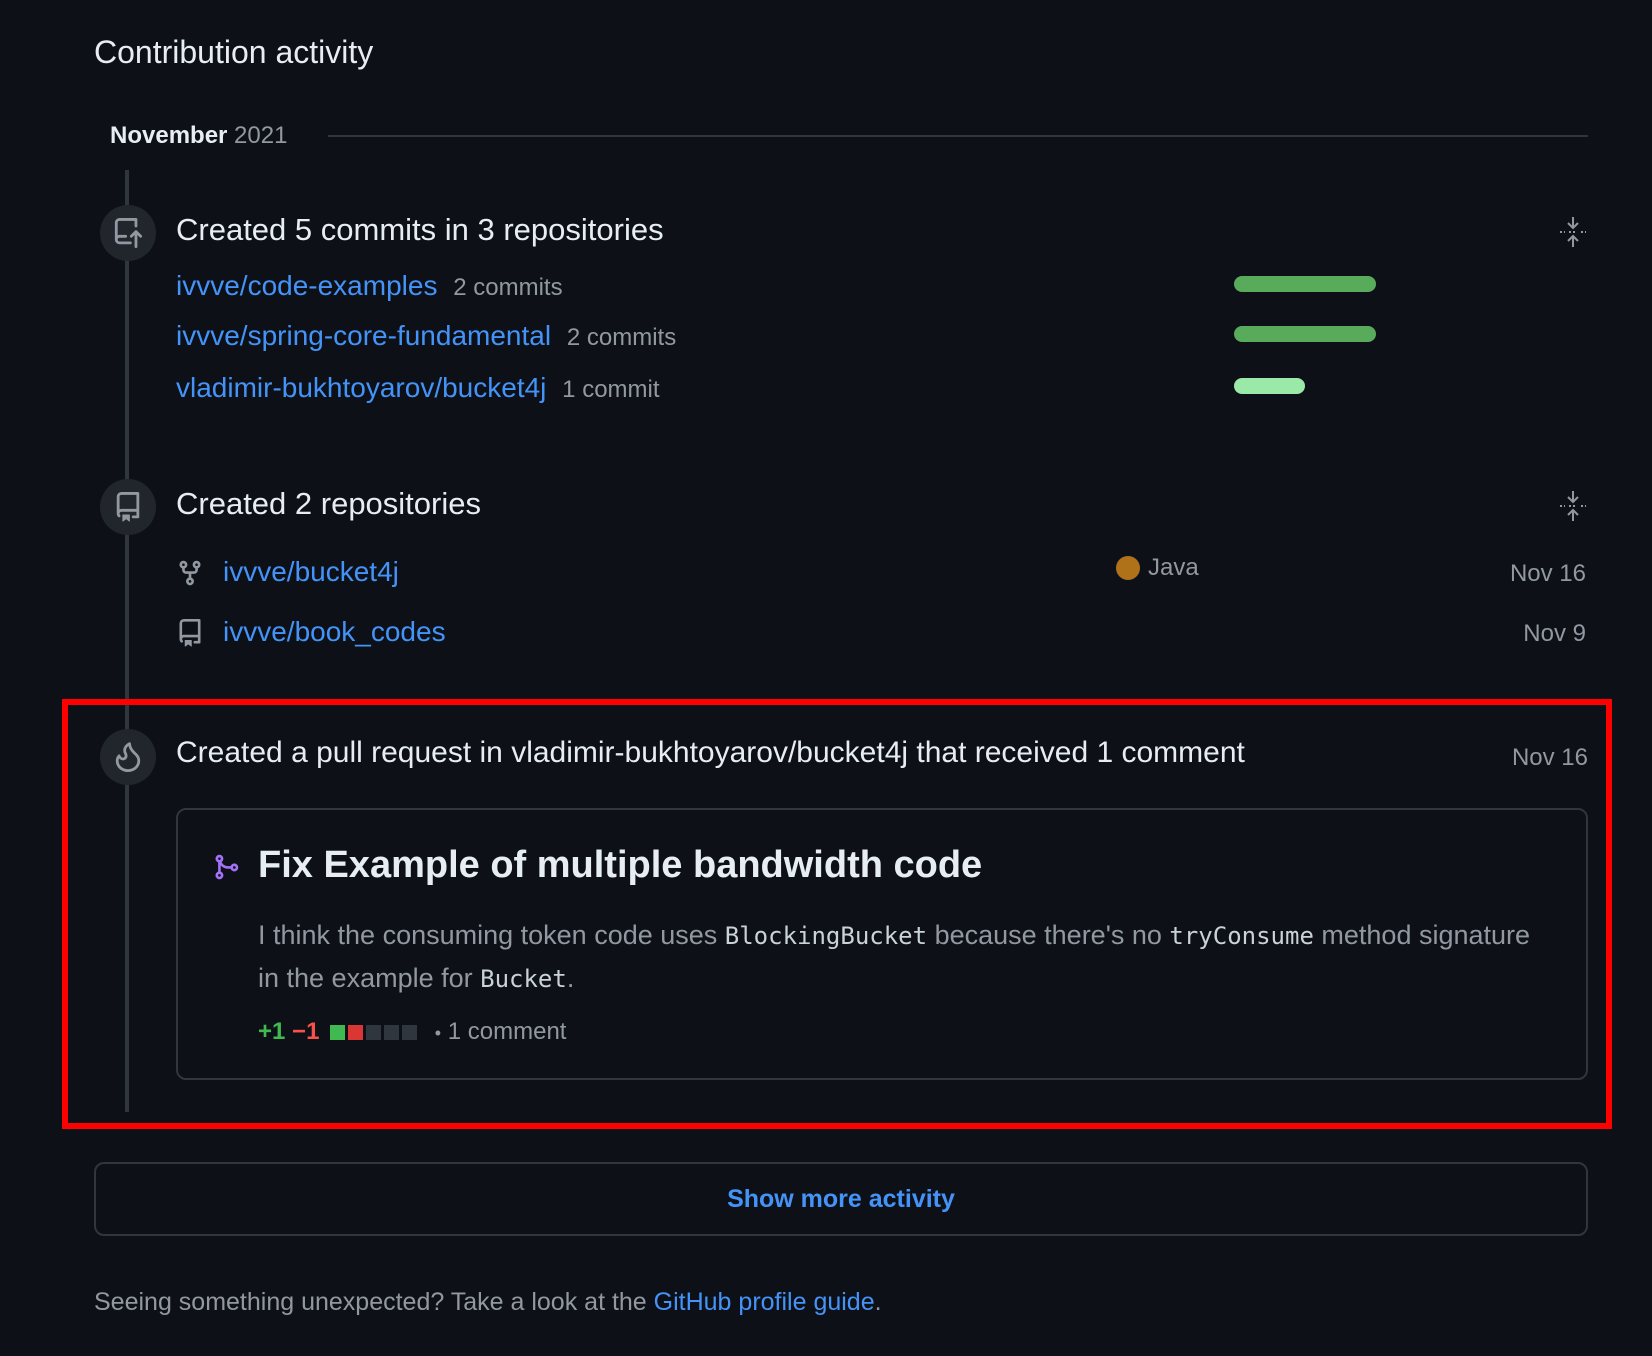 The height and width of the screenshot is (1356, 1652). I want to click on month-year: 2021, so click(261, 135).